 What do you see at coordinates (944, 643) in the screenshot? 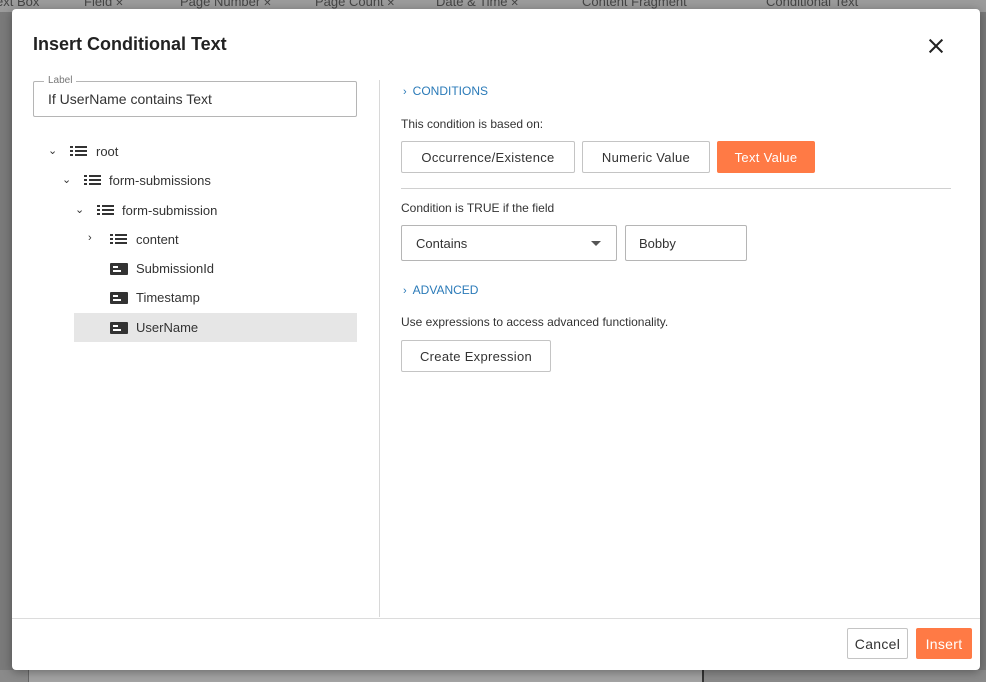
I see `insert-button: Insert` at bounding box center [944, 643].